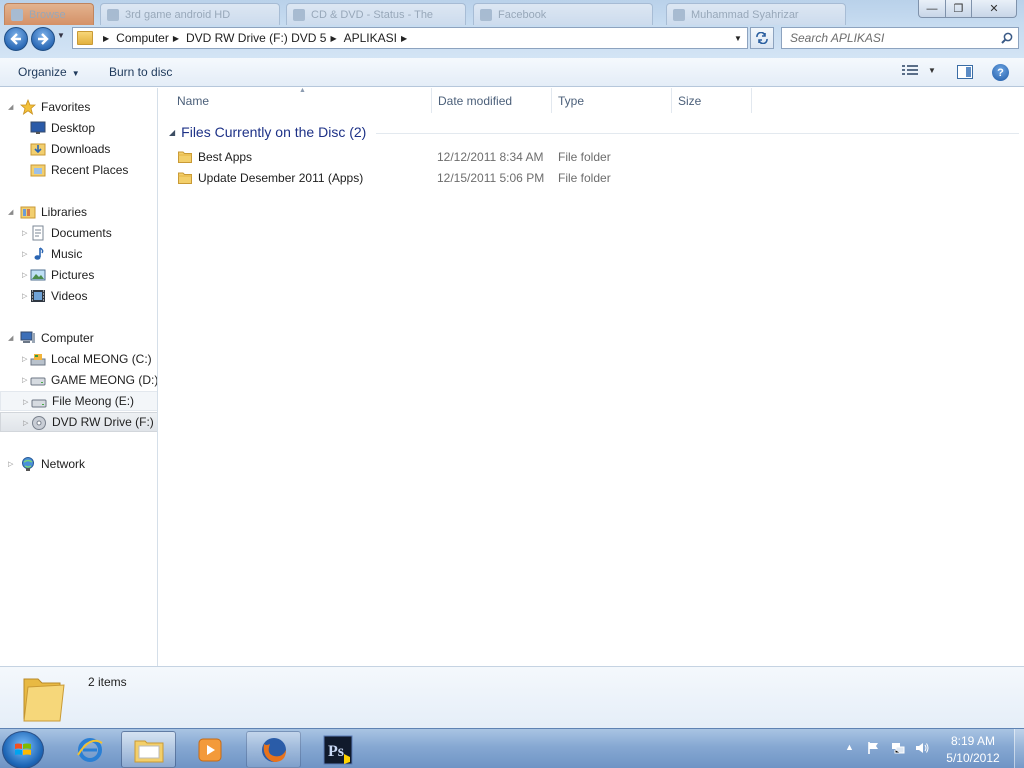  What do you see at coordinates (49, 72) in the screenshot?
I see `organize-button: Organize ▼` at bounding box center [49, 72].